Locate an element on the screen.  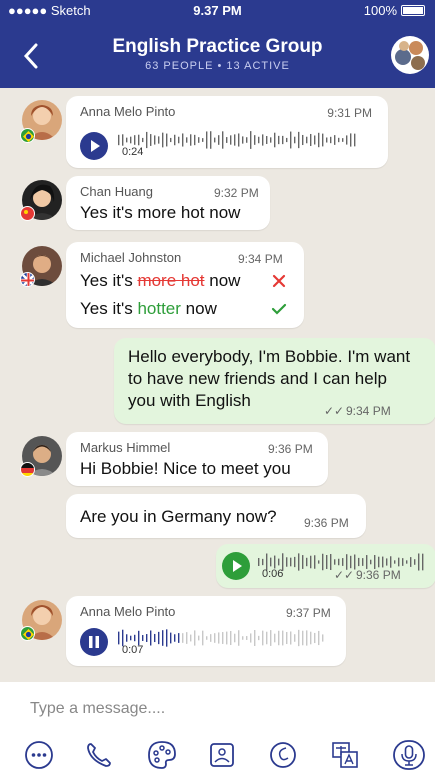
sentence-suffix: now is located at coordinates (225, 280).